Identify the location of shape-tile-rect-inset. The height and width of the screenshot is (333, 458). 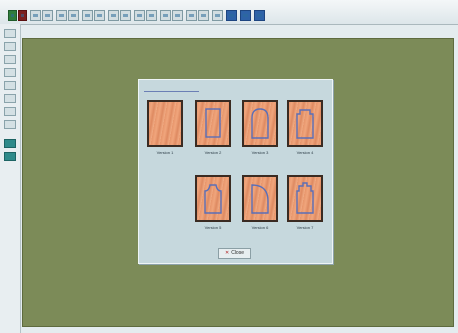
(213, 123).